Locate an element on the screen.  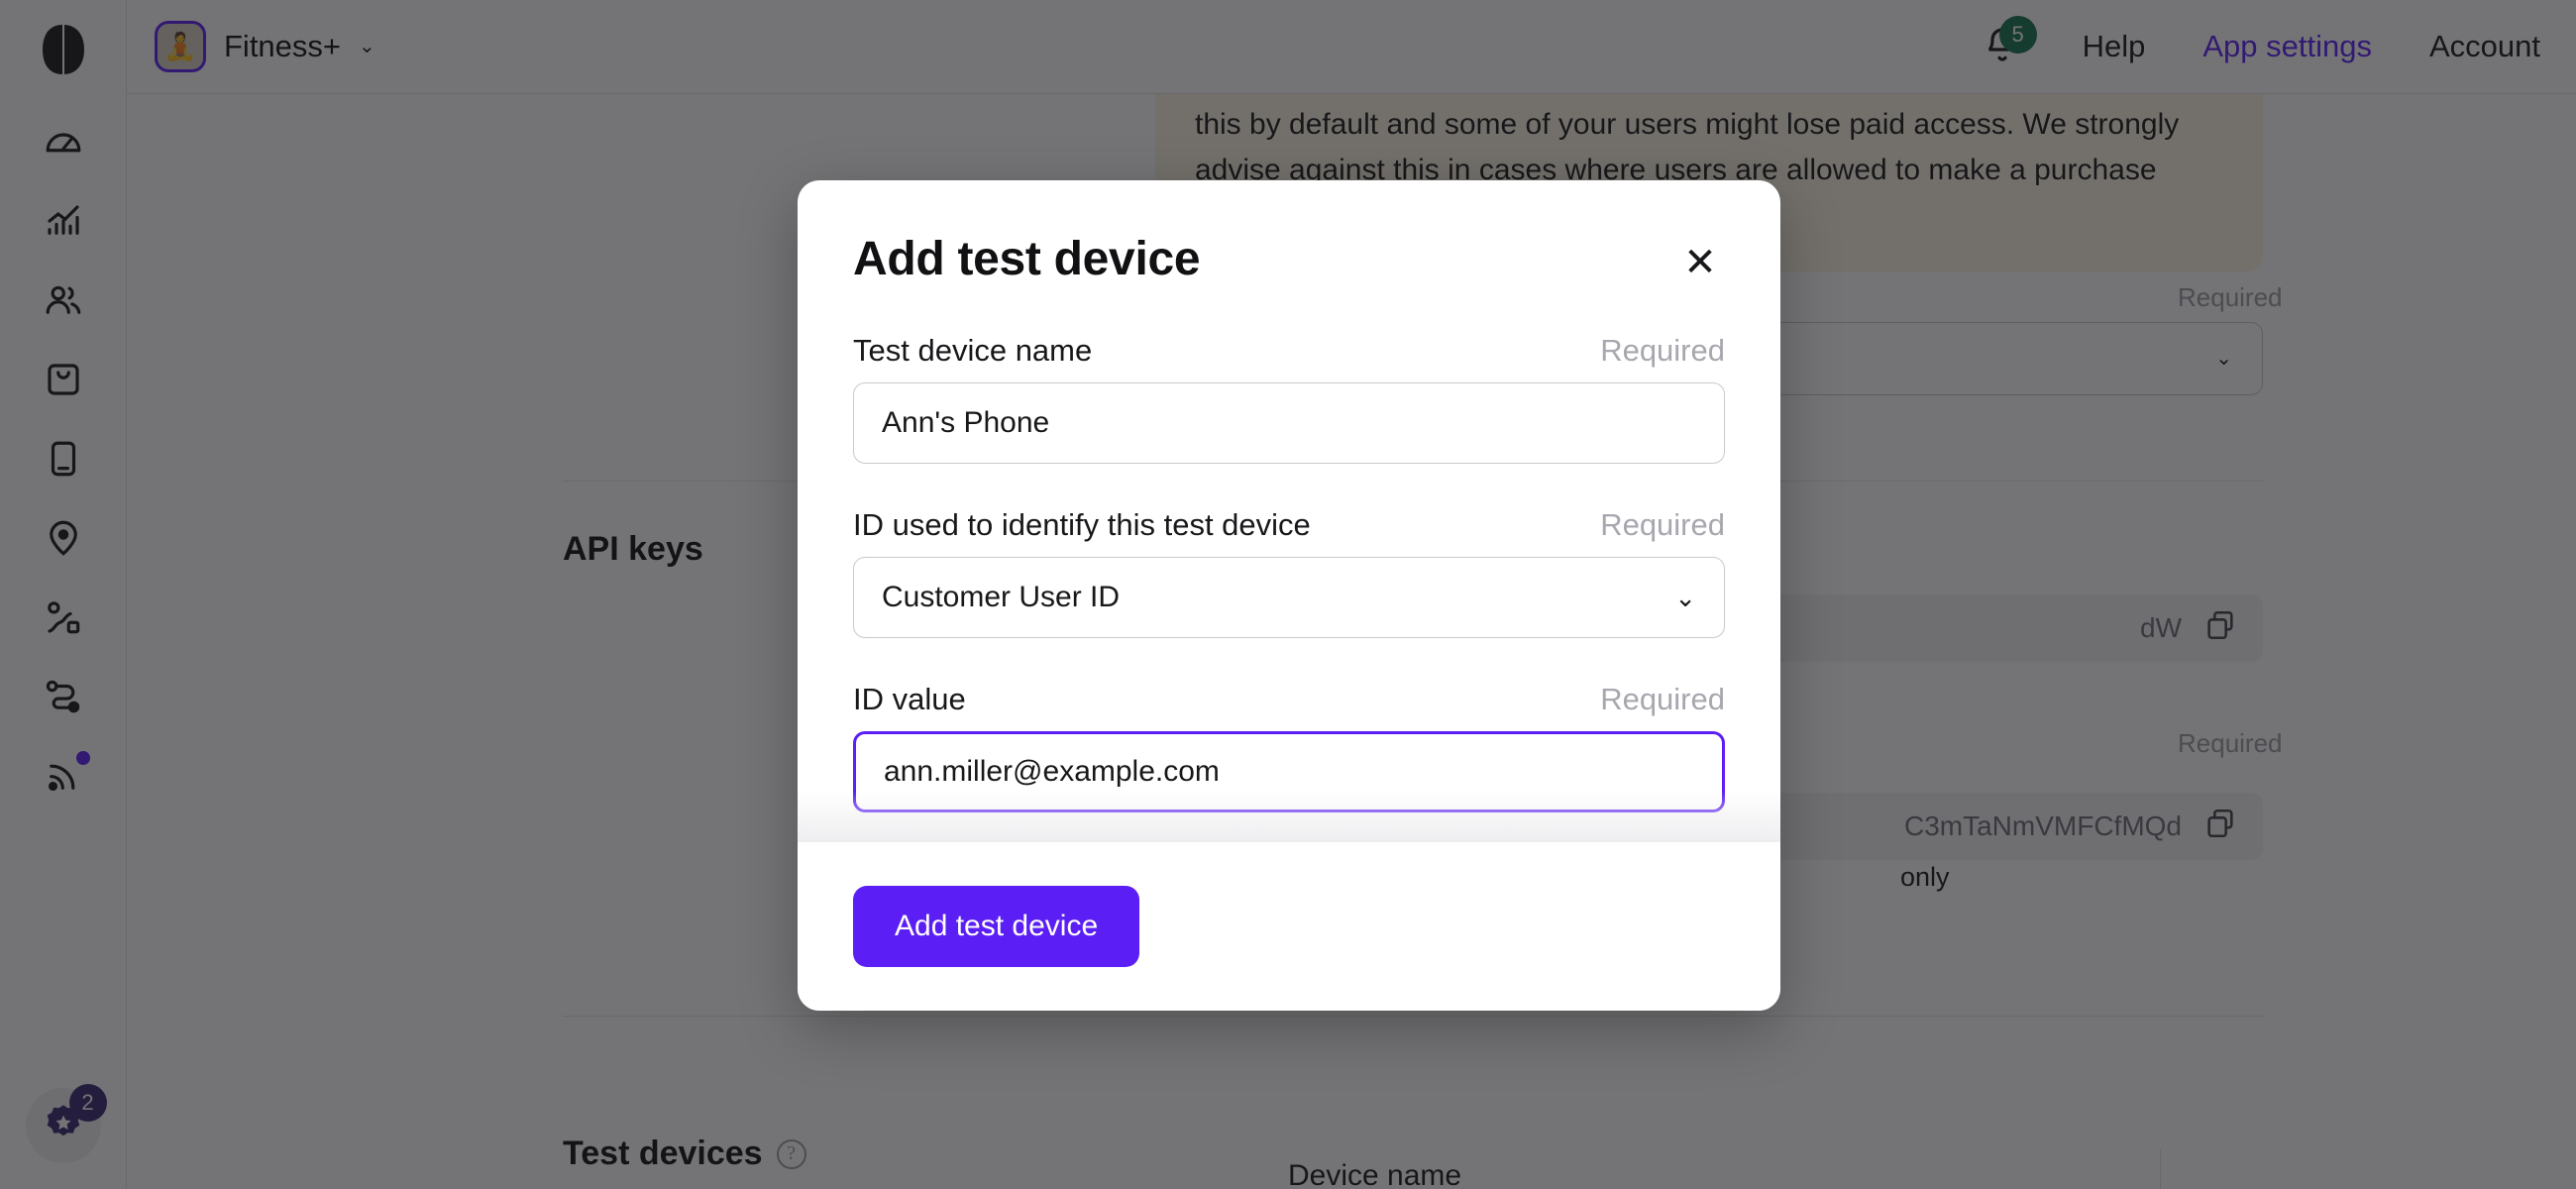
chevron-down-icon: ⌄ is located at coordinates (1685, 597).